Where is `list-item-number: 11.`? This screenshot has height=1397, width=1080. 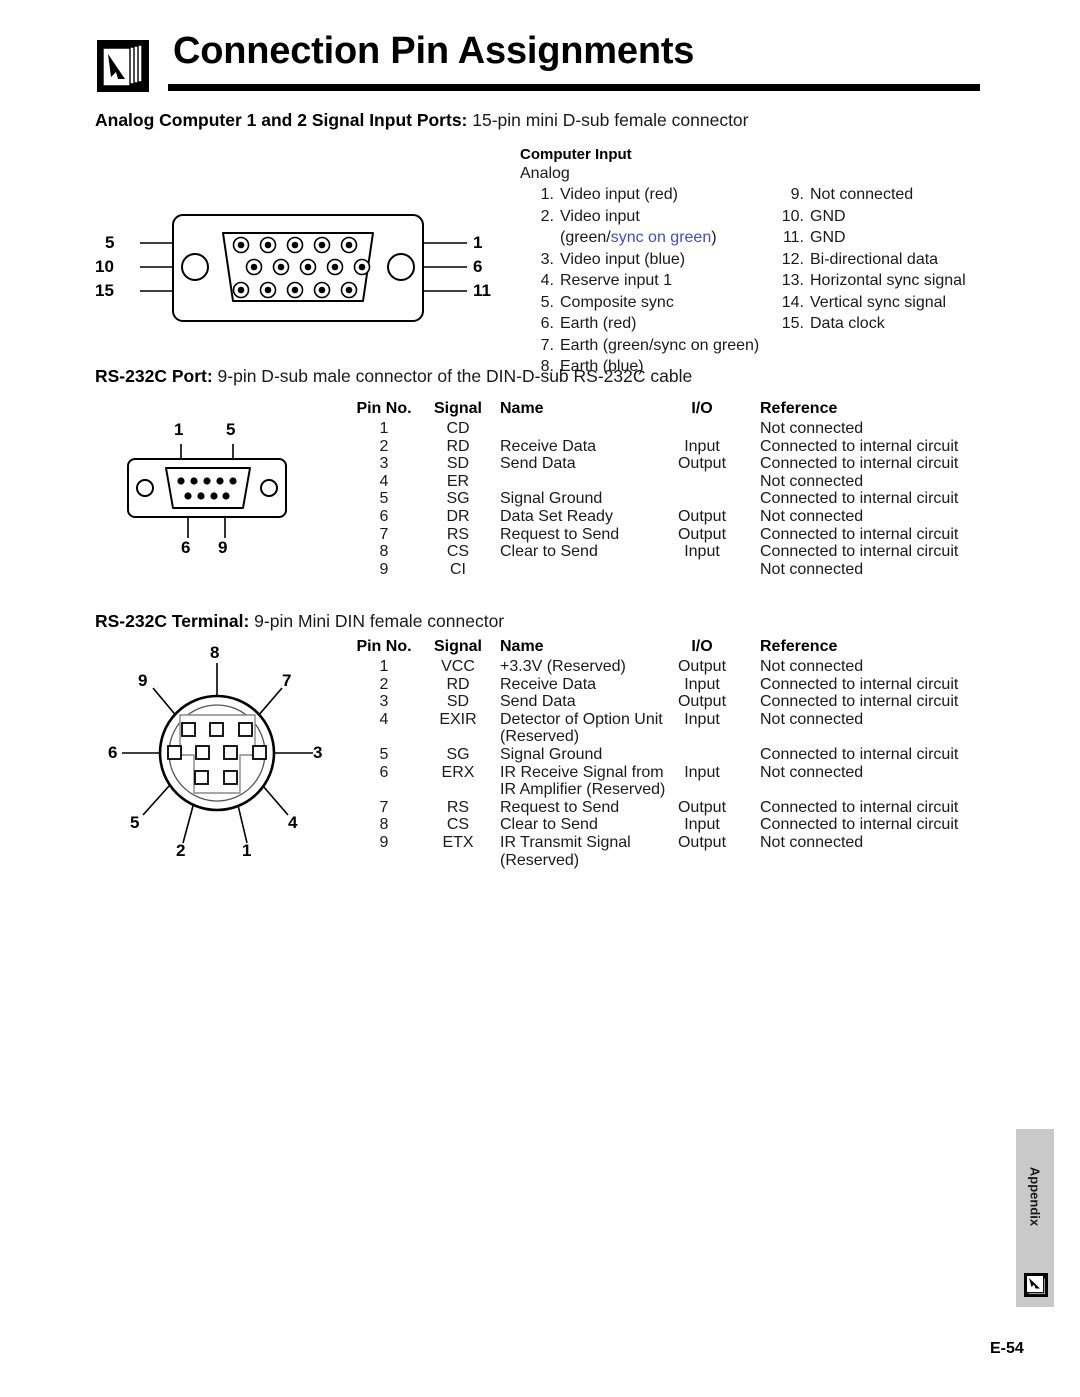 list-item-number: 11. is located at coordinates (793, 237).